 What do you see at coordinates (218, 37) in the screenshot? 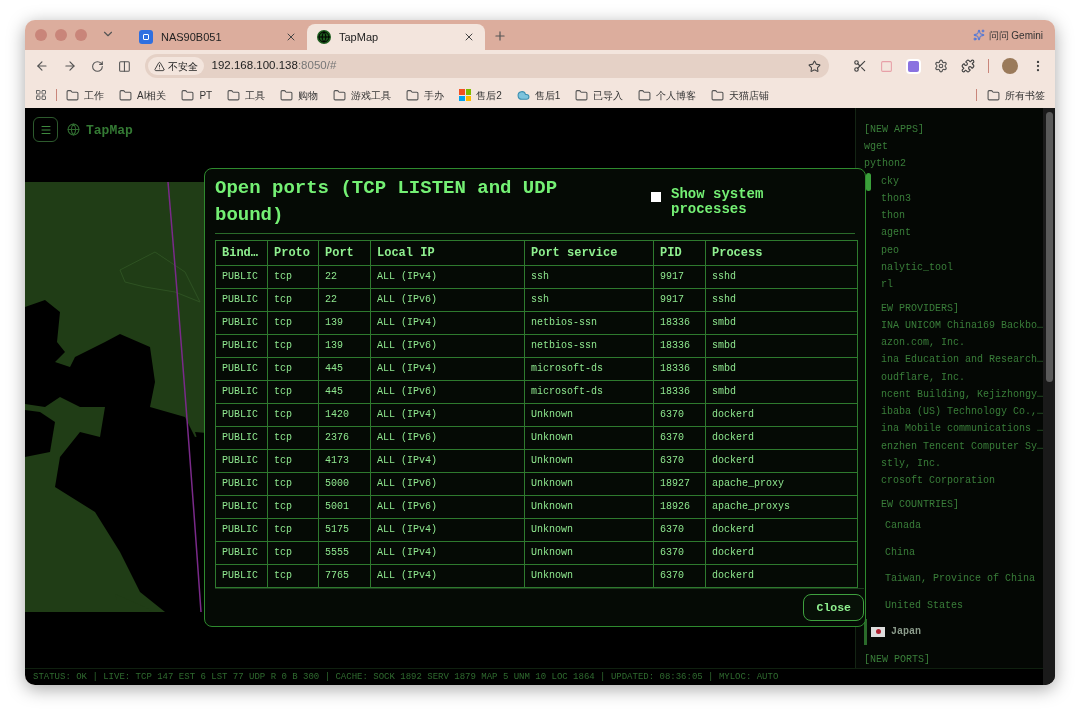
I see `browser-tab: NAS90B051` at bounding box center [218, 37].